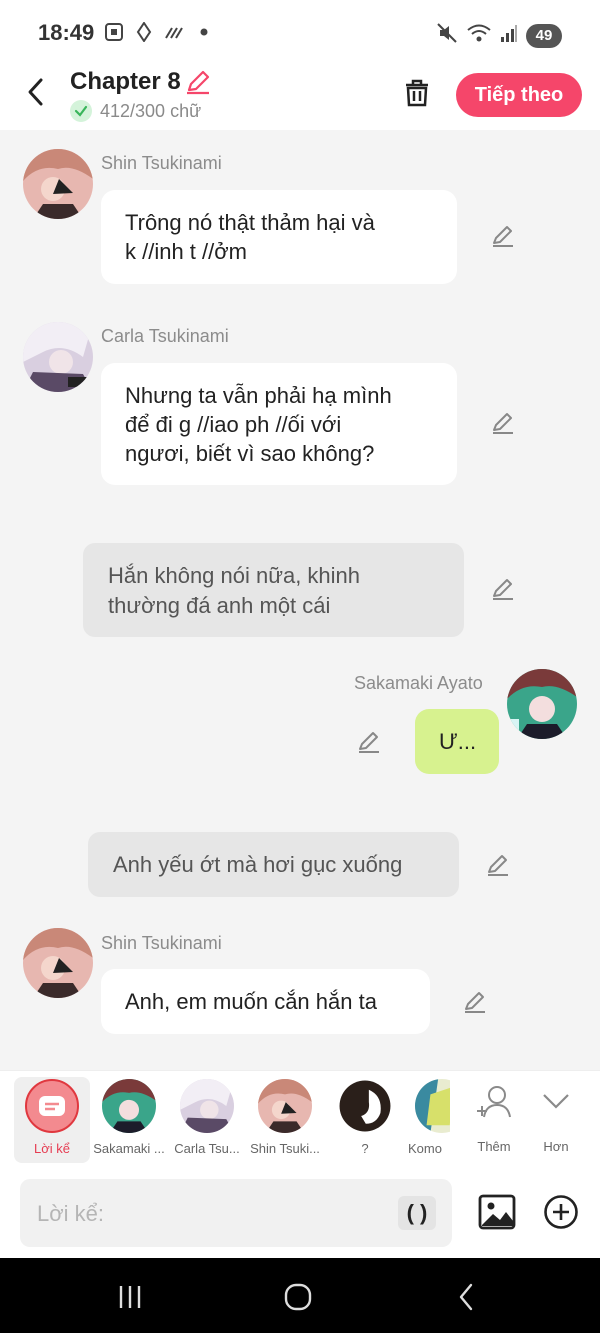  I want to click on message-bubble: Anh, em muốn cắn hắn ta, so click(265, 1001).